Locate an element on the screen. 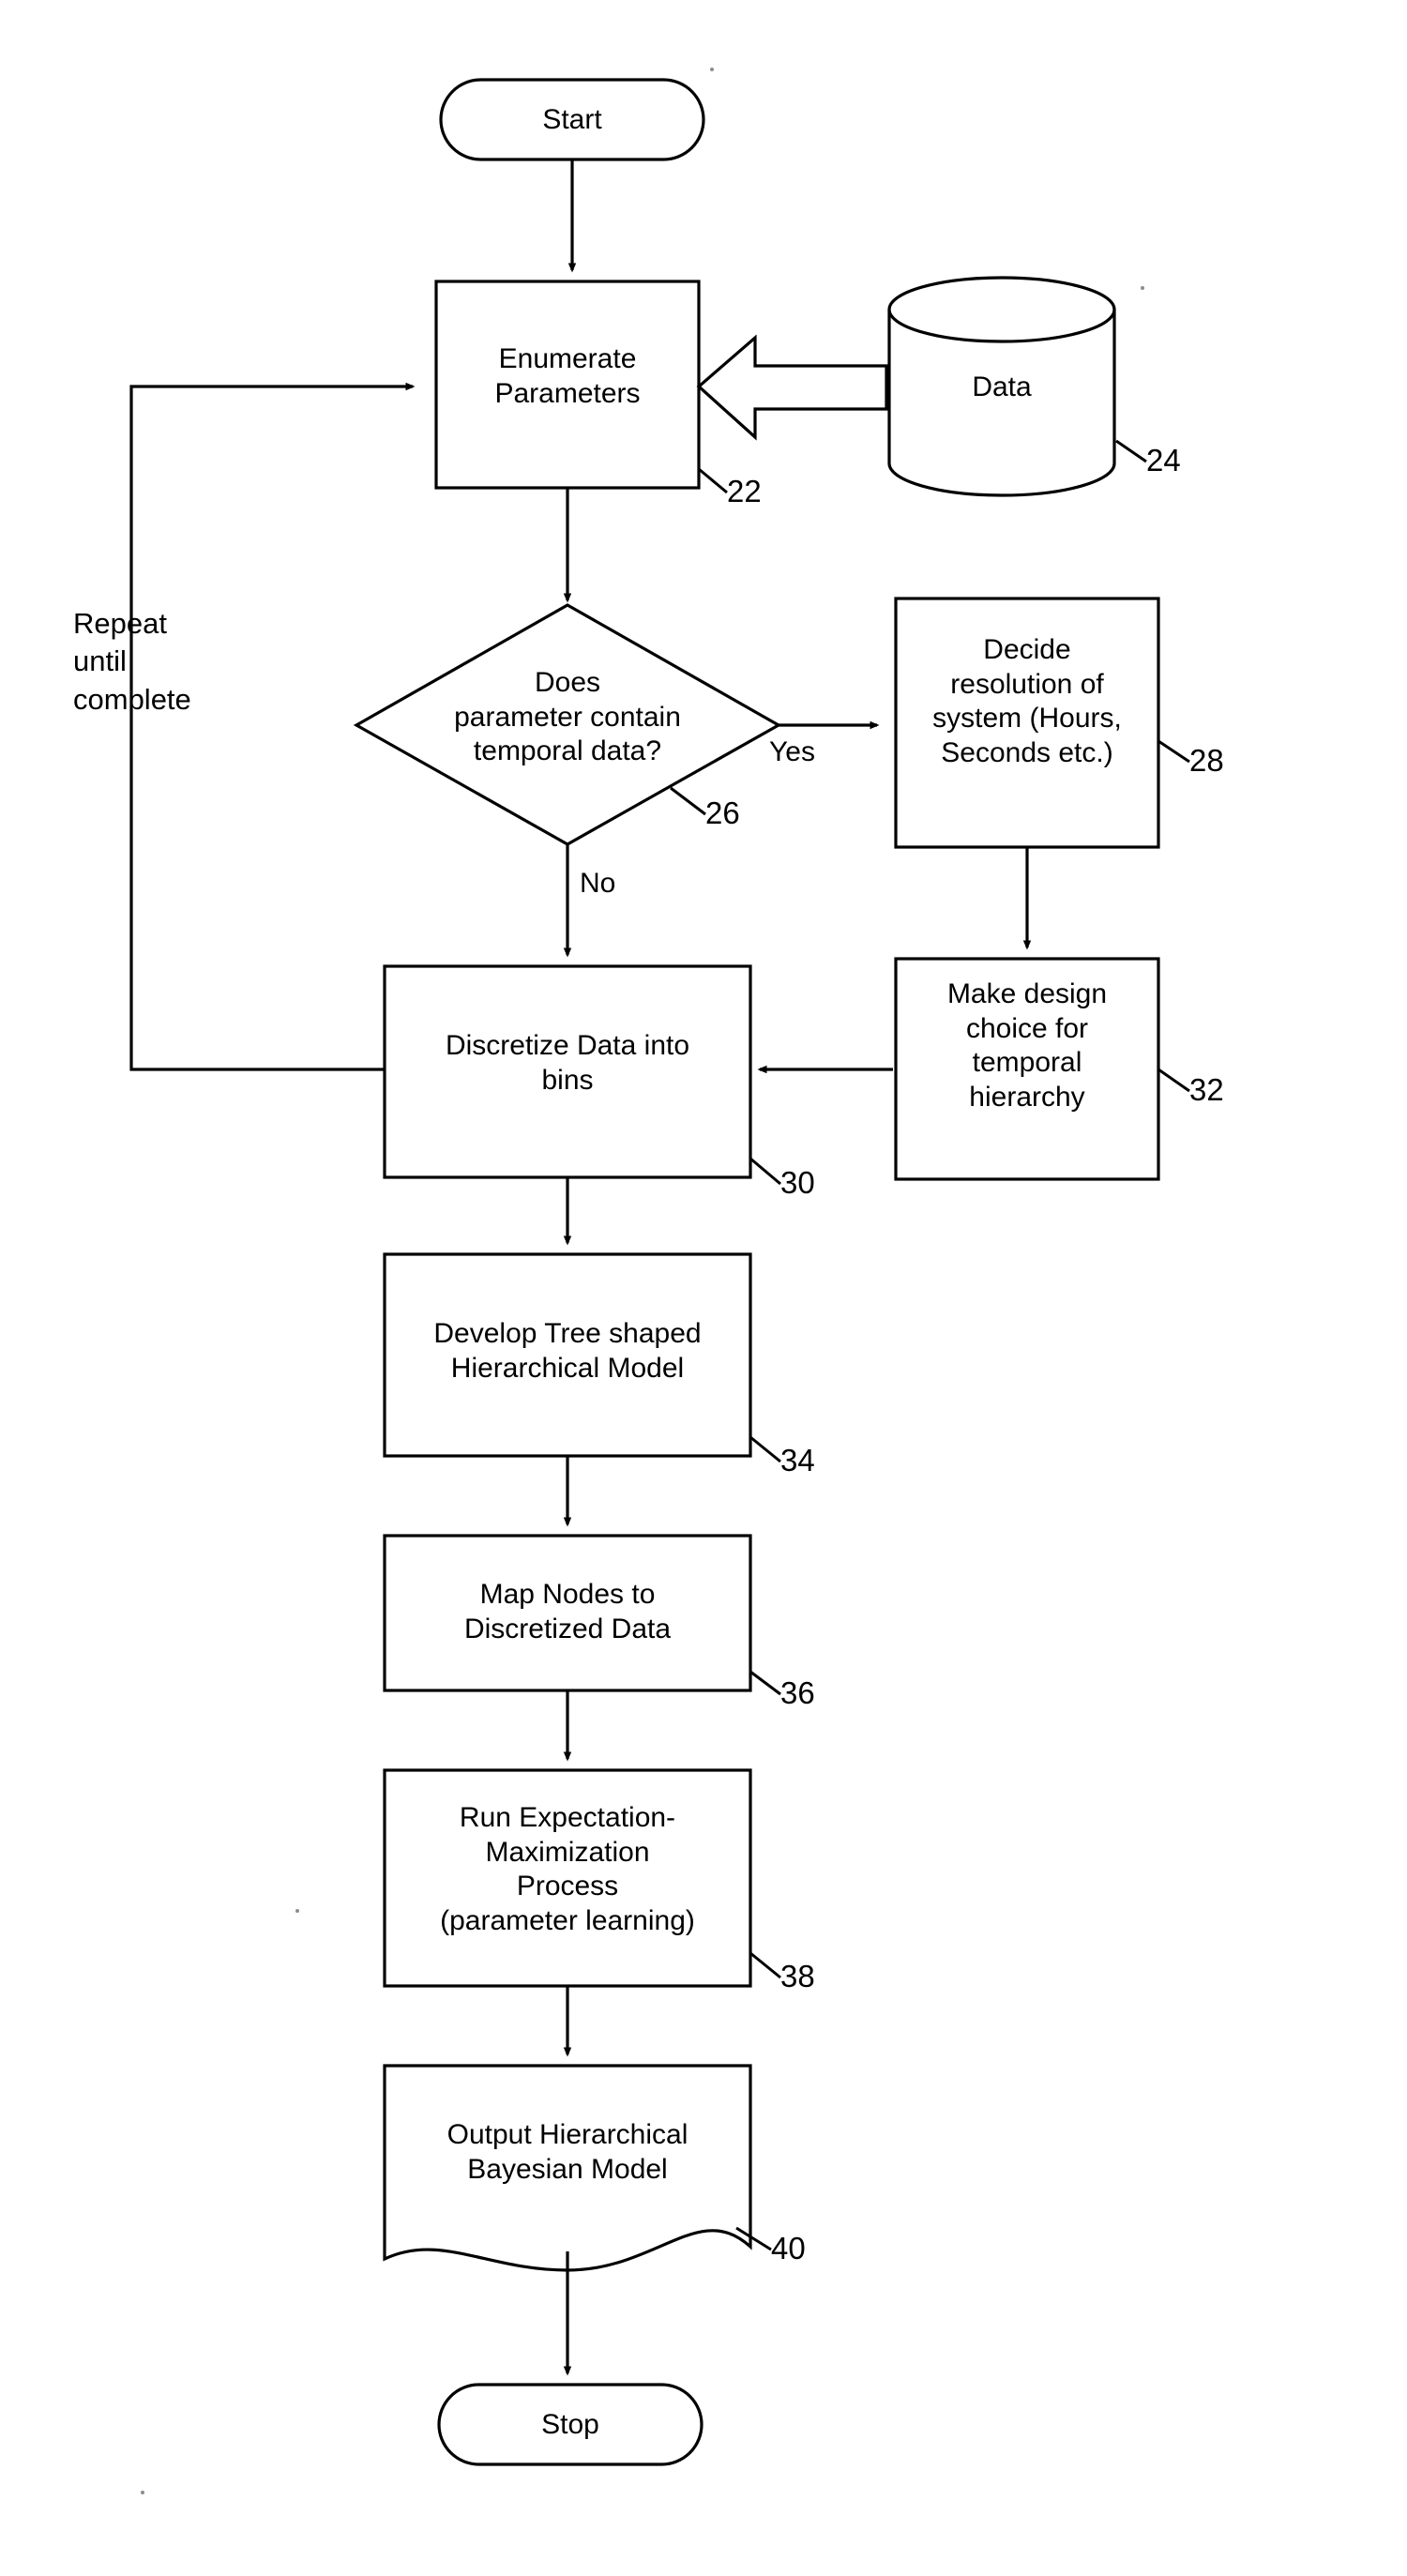 The image size is (1407, 2576). node-mapnodes-shape is located at coordinates (567, 1613).